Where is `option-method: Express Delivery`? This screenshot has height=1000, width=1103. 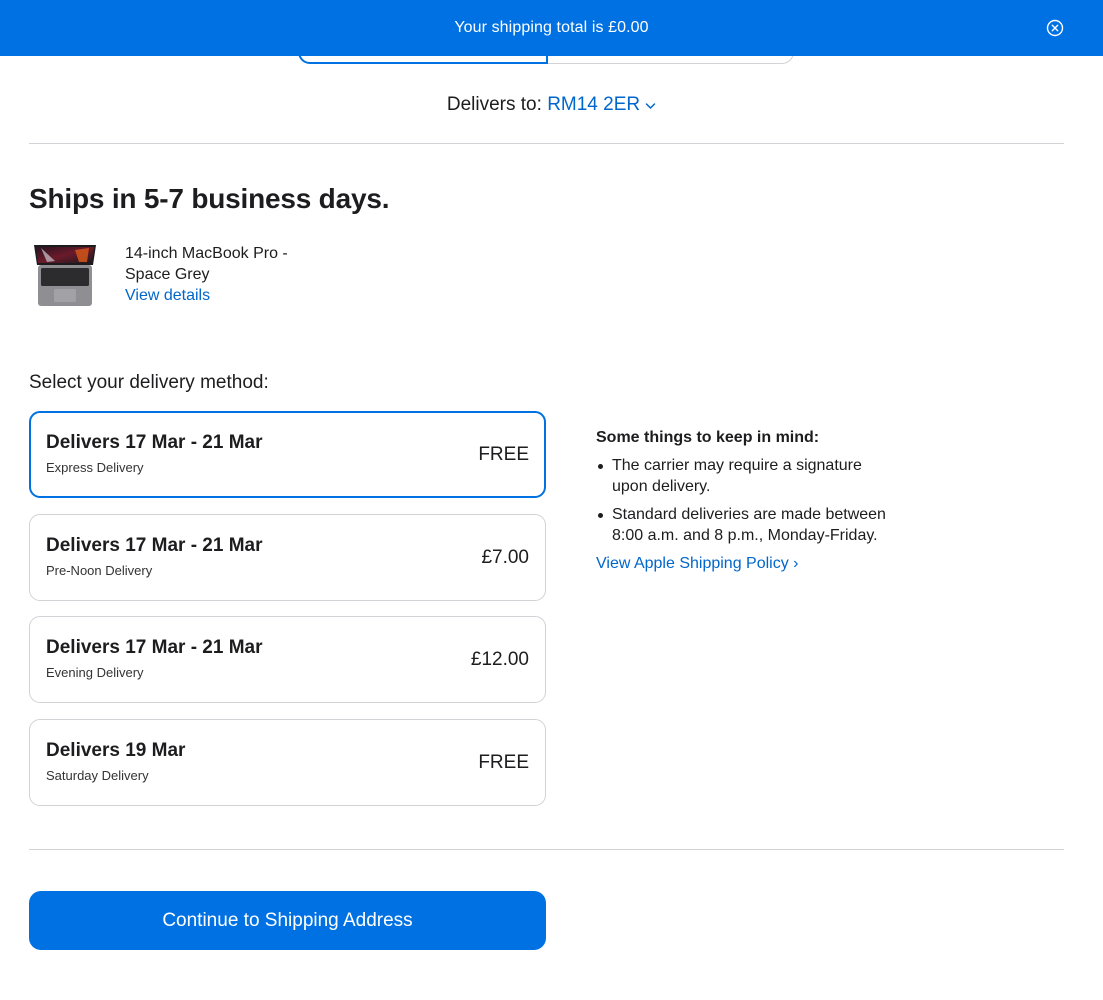
option-method: Express Delivery is located at coordinates (95, 467).